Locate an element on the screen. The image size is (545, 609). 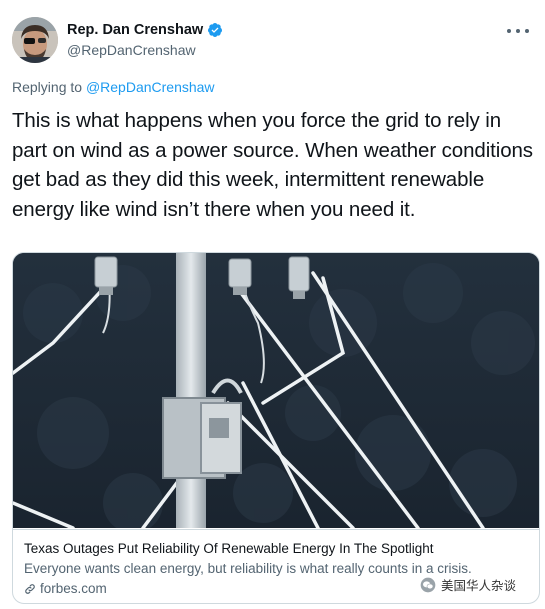
tweet-header: Rep. Dan Crenshaw @RepDanCrenshaw is located at coordinates (272, 39).